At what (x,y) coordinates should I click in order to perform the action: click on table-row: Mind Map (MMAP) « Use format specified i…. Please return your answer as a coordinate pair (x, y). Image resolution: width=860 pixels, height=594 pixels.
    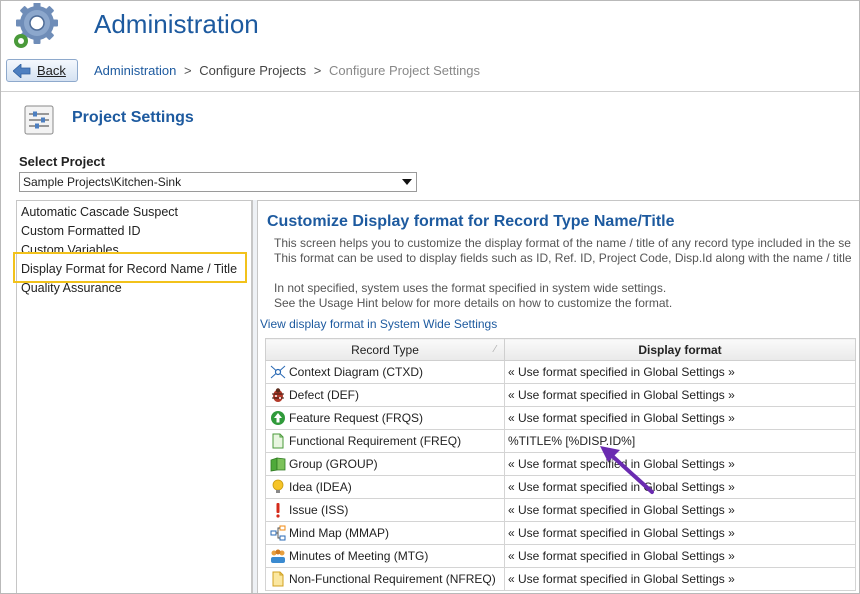
    Looking at the image, I should click on (560, 533).